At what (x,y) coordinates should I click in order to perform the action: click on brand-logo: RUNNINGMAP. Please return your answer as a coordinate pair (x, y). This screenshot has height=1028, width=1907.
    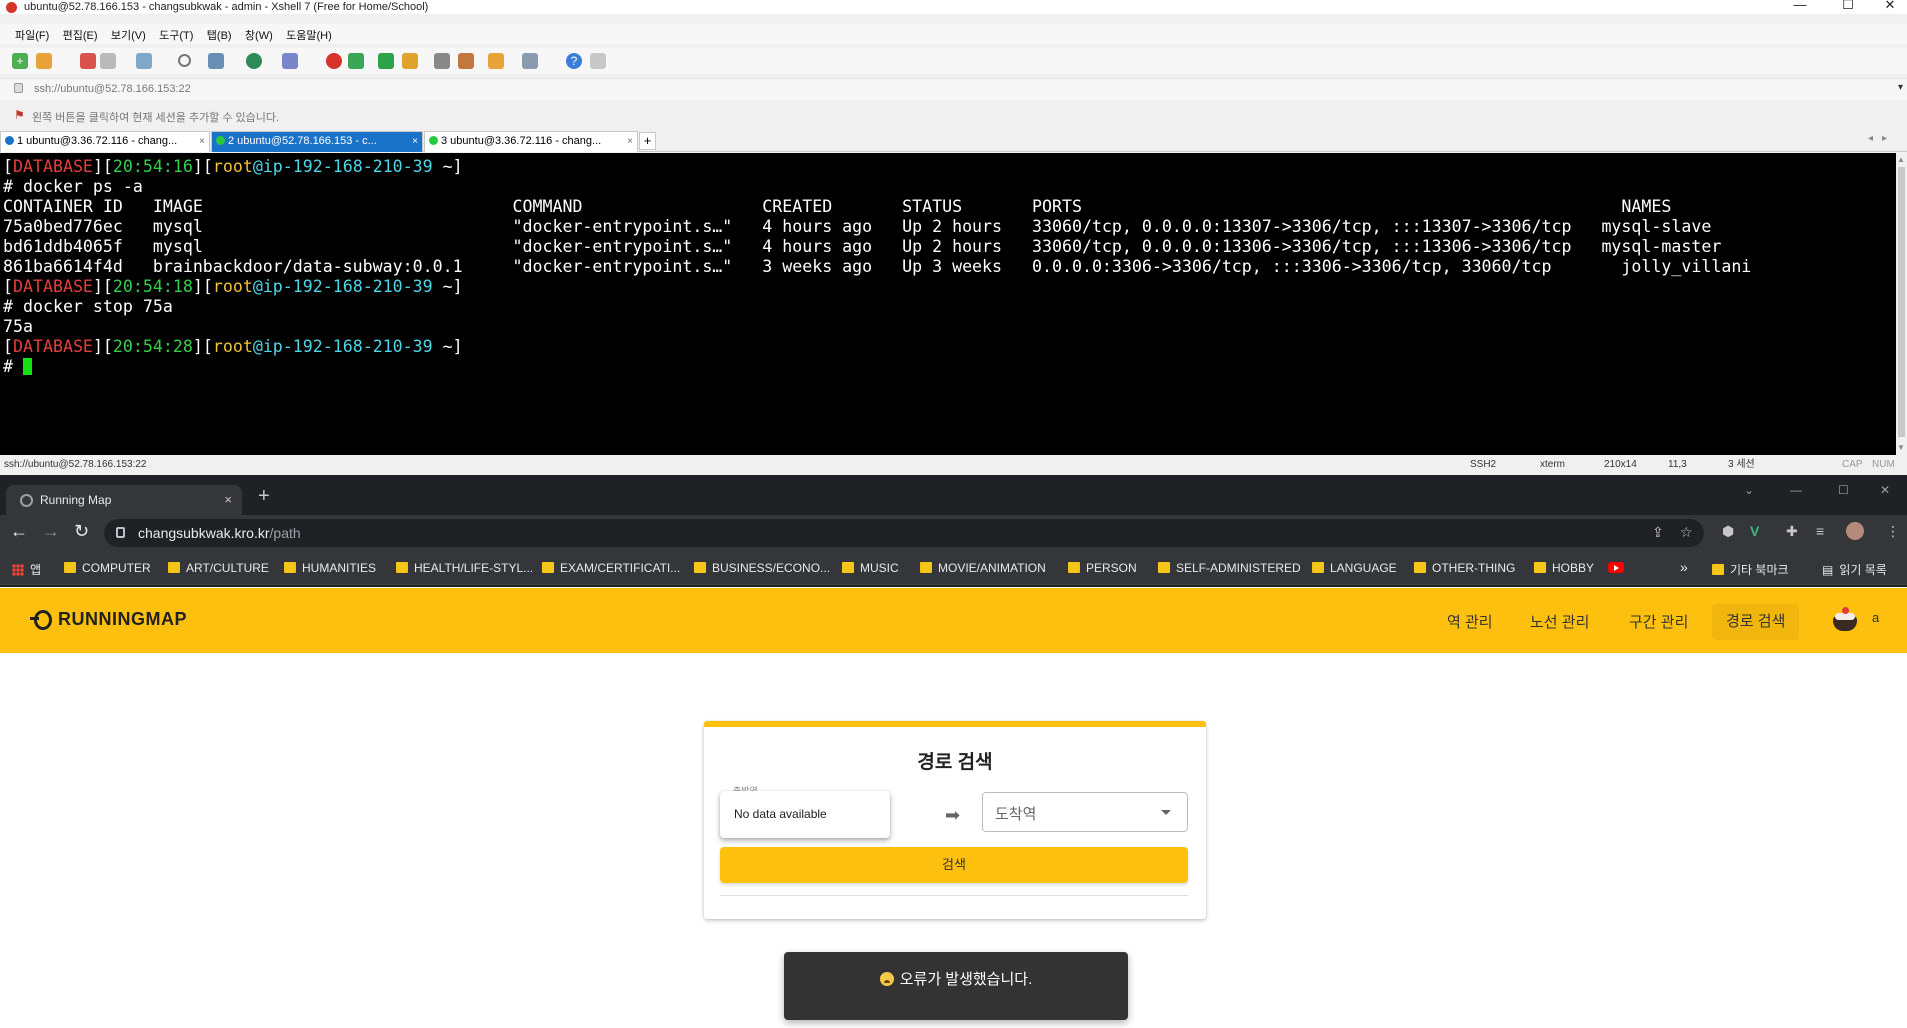
    Looking at the image, I should click on (108, 619).